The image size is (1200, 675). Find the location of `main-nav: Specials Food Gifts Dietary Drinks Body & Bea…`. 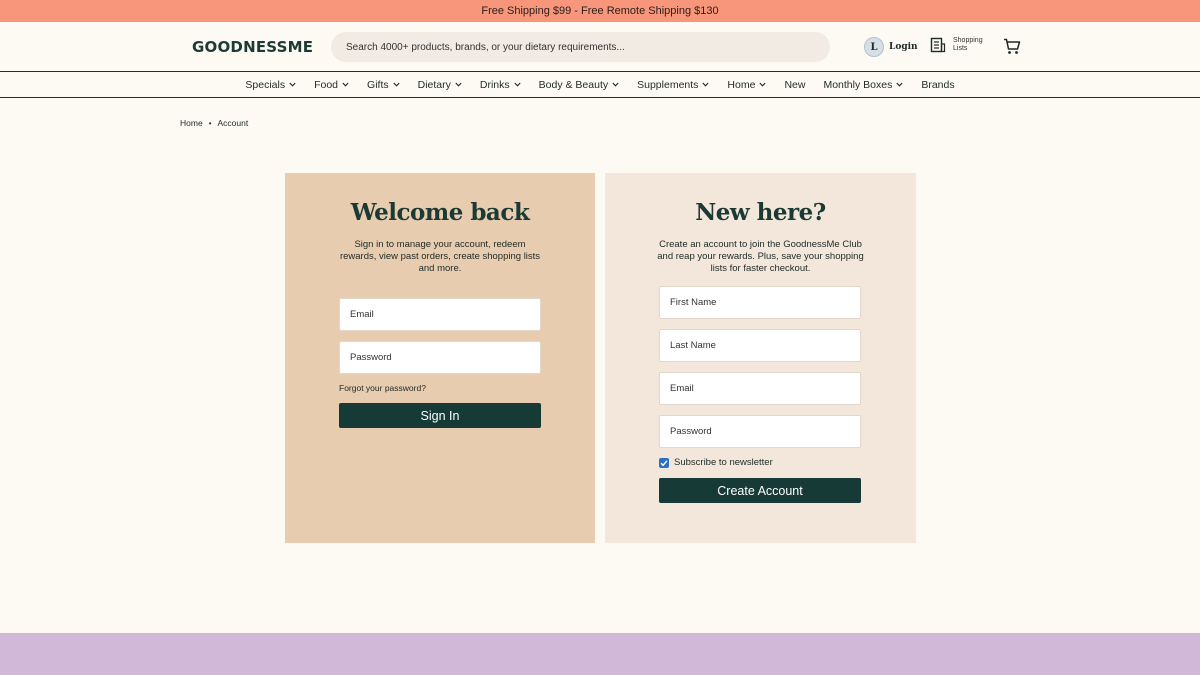

main-nav: Specials Food Gifts Dietary Drinks Body & Bea… is located at coordinates (600, 85).